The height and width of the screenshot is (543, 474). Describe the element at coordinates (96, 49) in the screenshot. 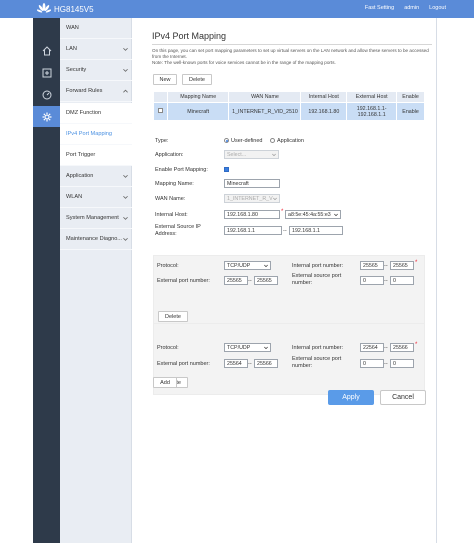

I see `nav-item-lan: LAN` at that location.